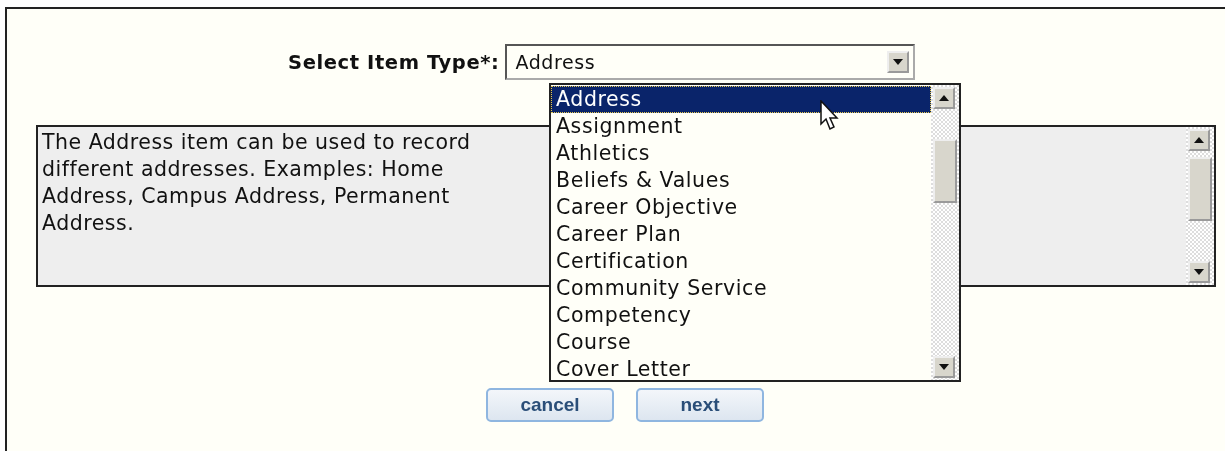 The height and width of the screenshot is (451, 1225). Describe the element at coordinates (700, 405) in the screenshot. I see `next-button: next` at that location.